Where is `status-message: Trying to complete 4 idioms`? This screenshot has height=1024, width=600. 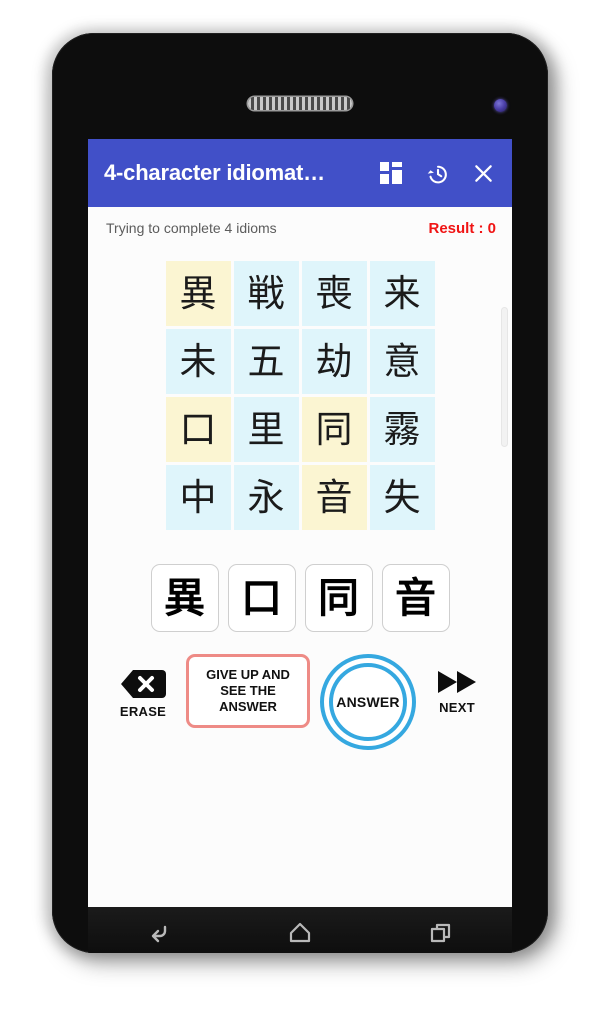 status-message: Trying to complete 4 idioms is located at coordinates (191, 228).